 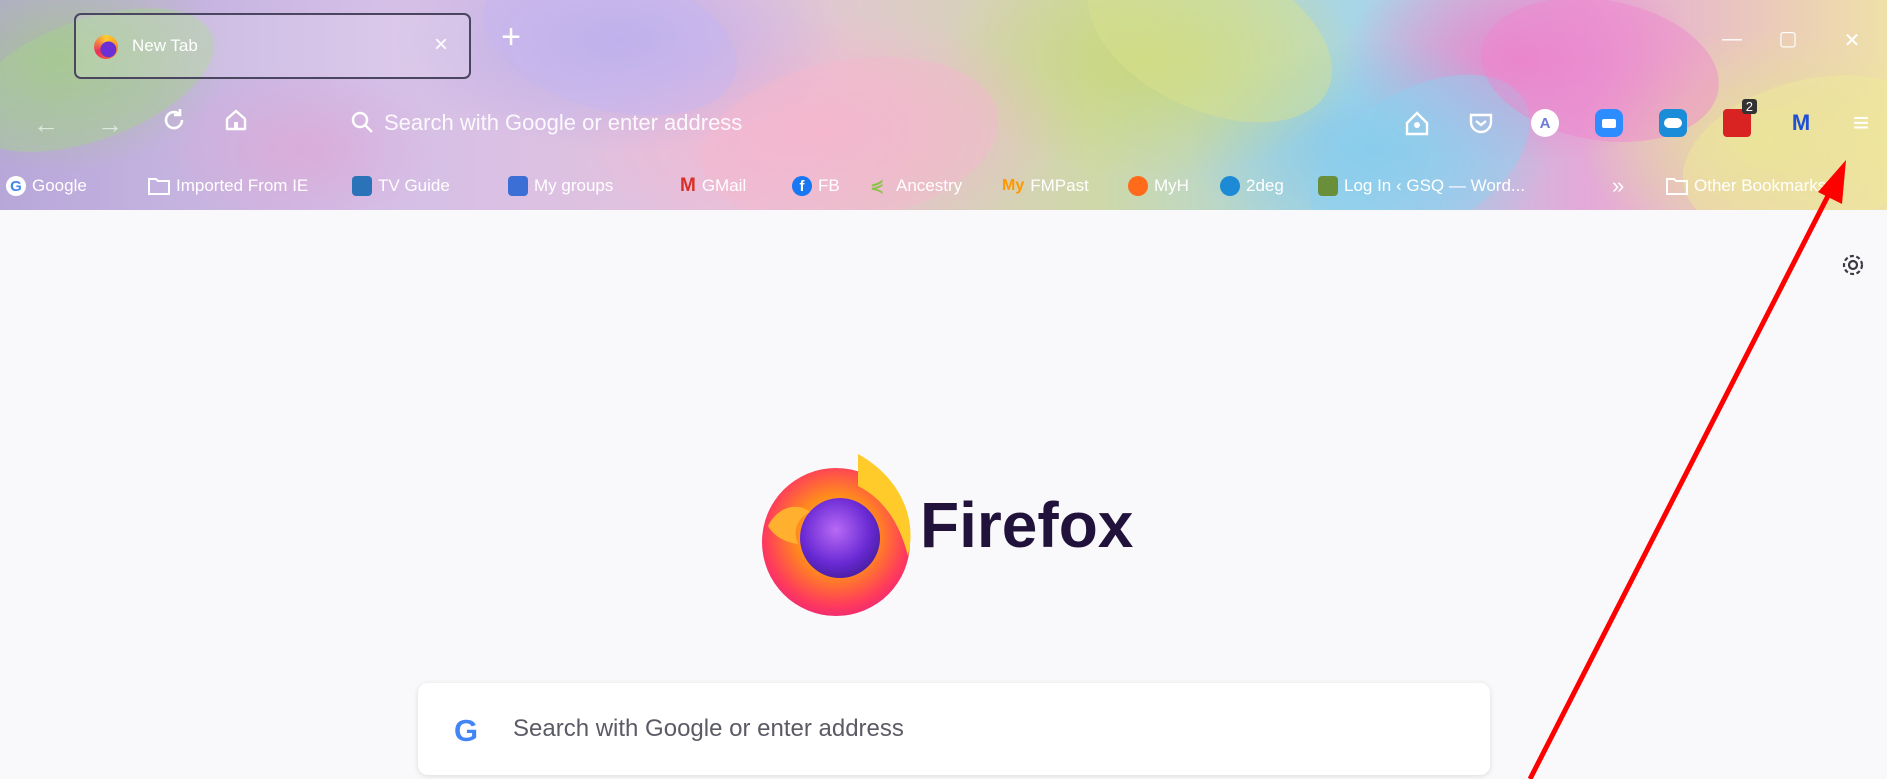 I want to click on new-tab-search-box: G Search with Google or enter address, so click(x=954, y=729).